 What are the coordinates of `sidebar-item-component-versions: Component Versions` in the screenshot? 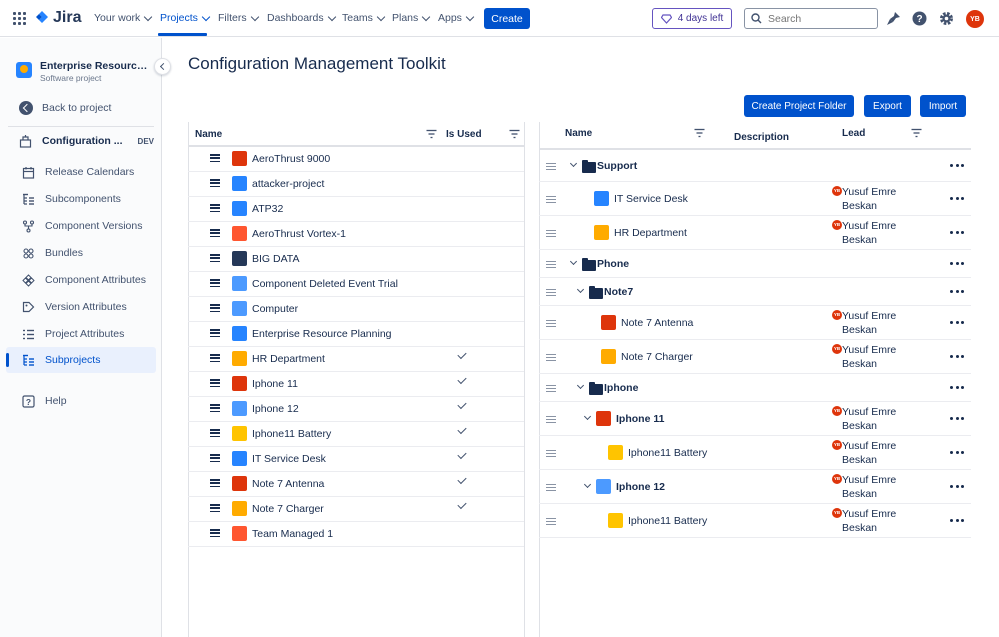 It's located at (81, 226).